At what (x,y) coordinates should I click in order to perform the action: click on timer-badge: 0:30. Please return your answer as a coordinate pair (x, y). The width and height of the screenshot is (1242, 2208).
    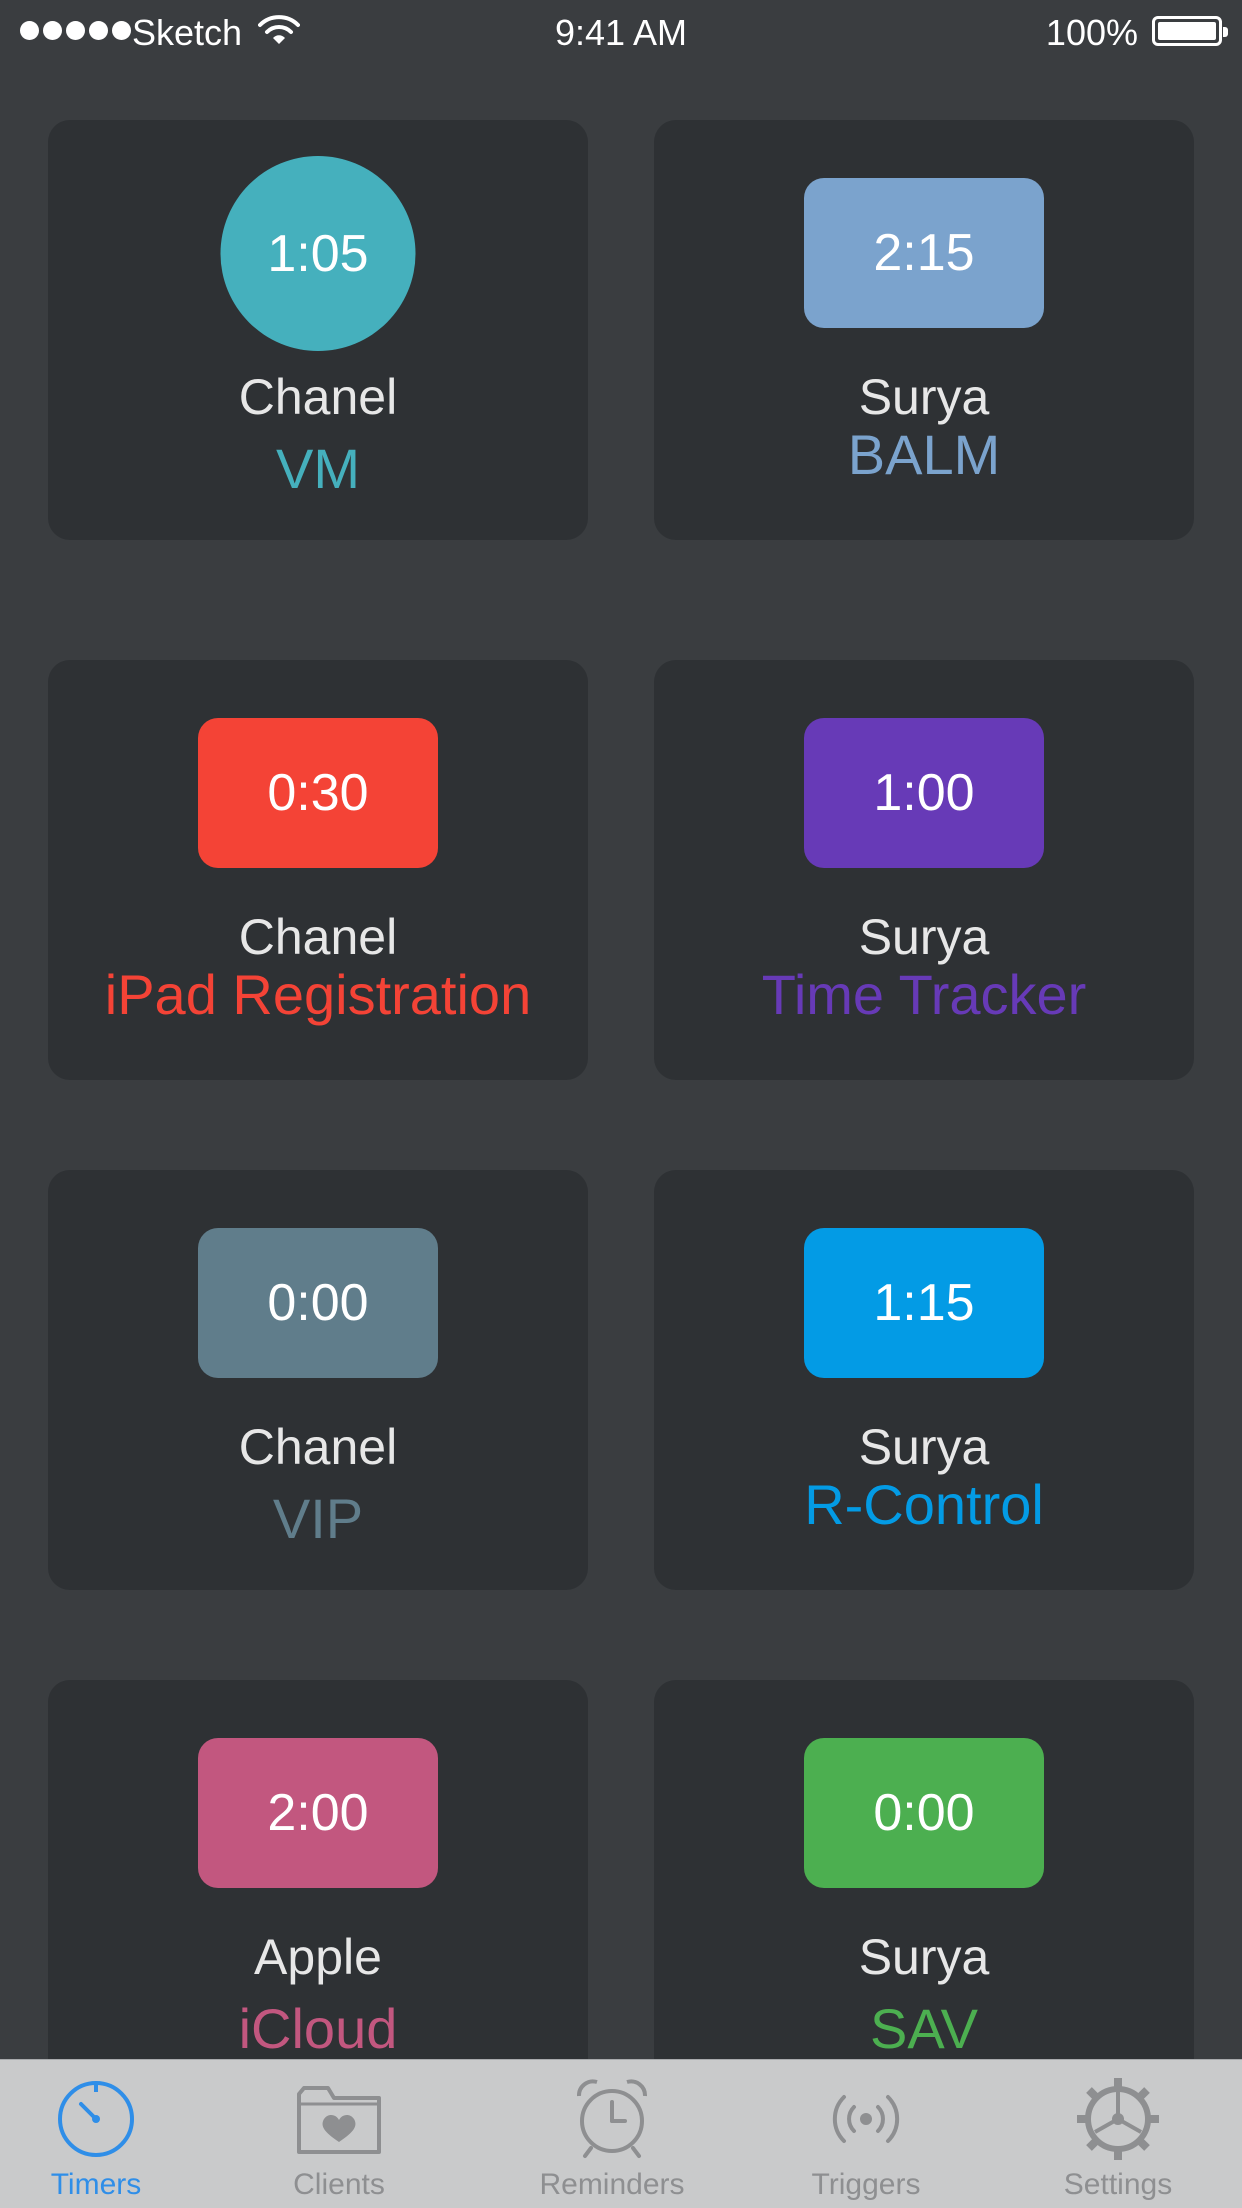
    Looking at the image, I should click on (318, 793).